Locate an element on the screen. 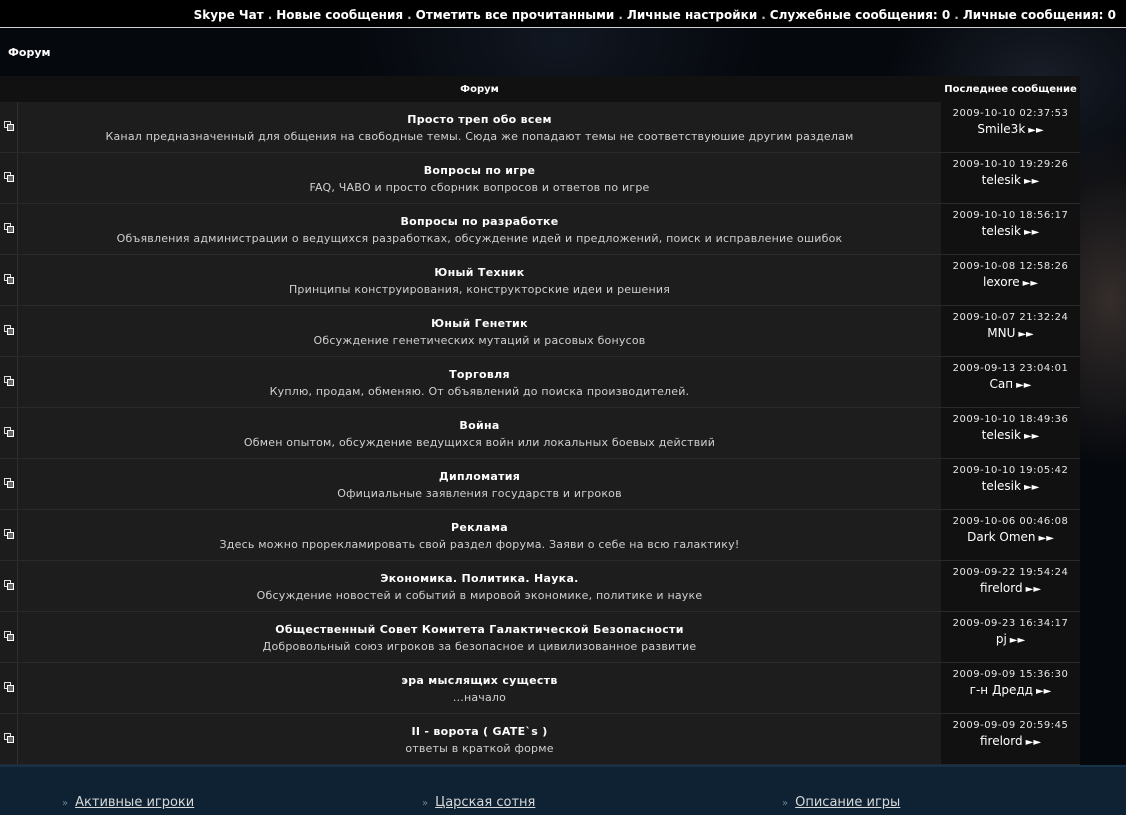  forum-name-link: Вопросы по игре is located at coordinates (479, 170).